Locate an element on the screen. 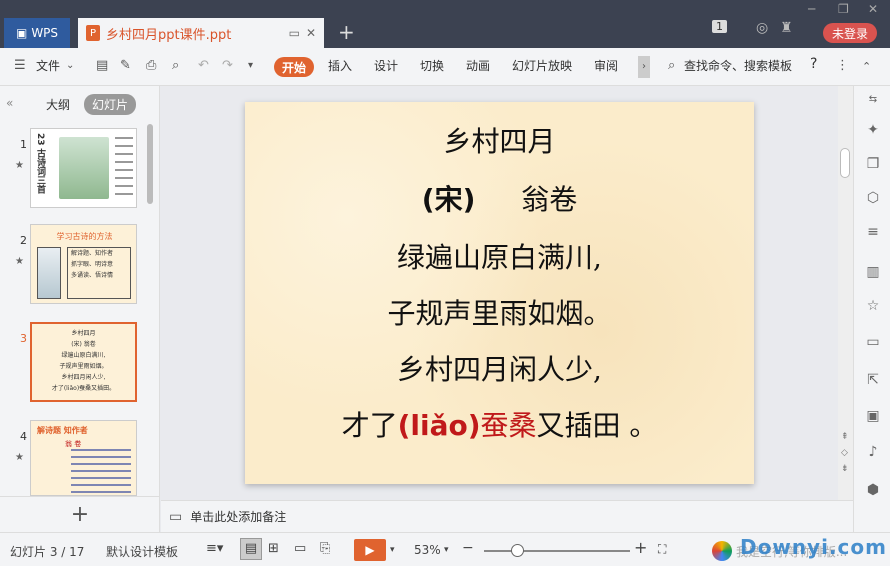  undo-icon: ↶ is located at coordinates (203, 65).